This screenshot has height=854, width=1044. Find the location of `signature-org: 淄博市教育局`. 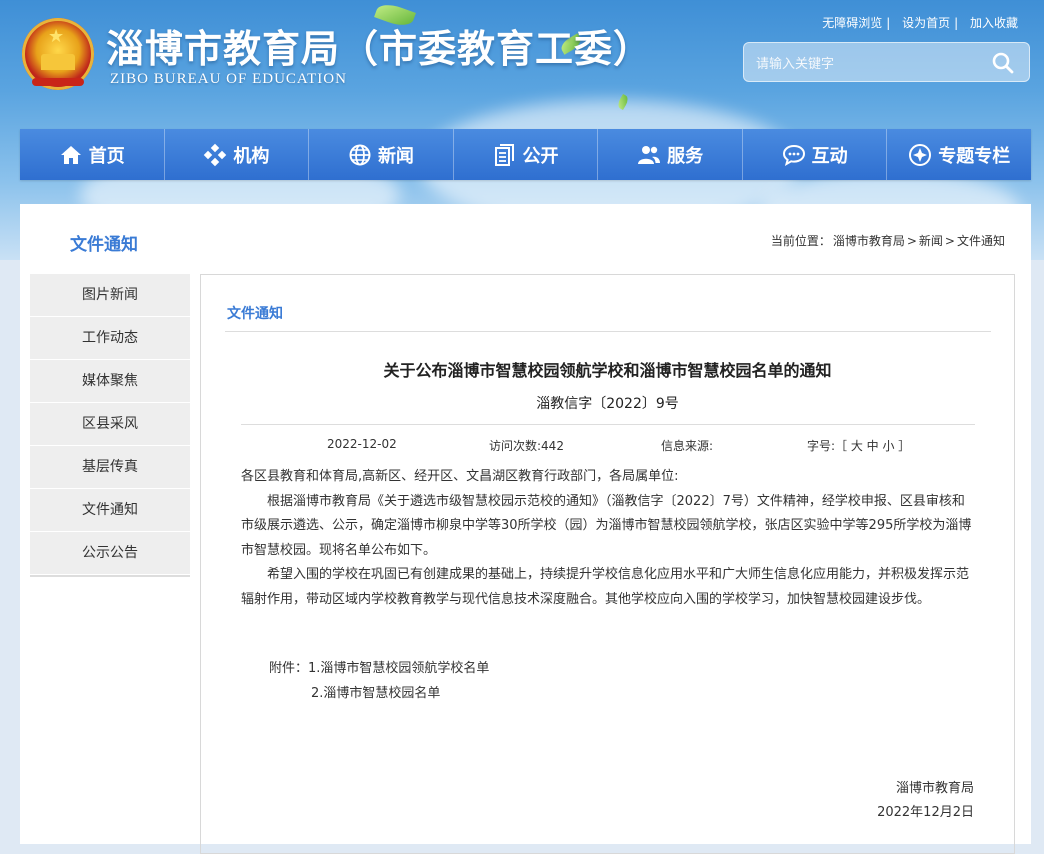

signature-org: 淄博市教育局 is located at coordinates (934, 788).